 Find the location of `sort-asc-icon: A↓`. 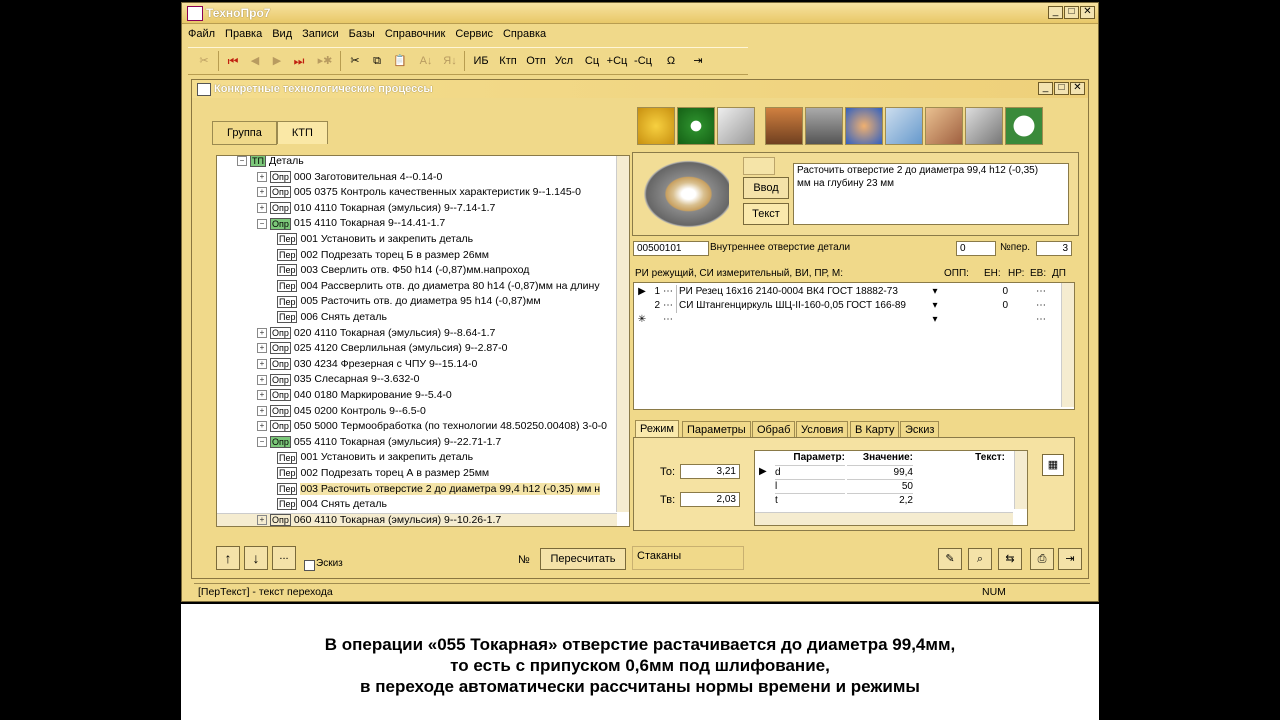

sort-asc-icon: A↓ is located at coordinates (426, 61).